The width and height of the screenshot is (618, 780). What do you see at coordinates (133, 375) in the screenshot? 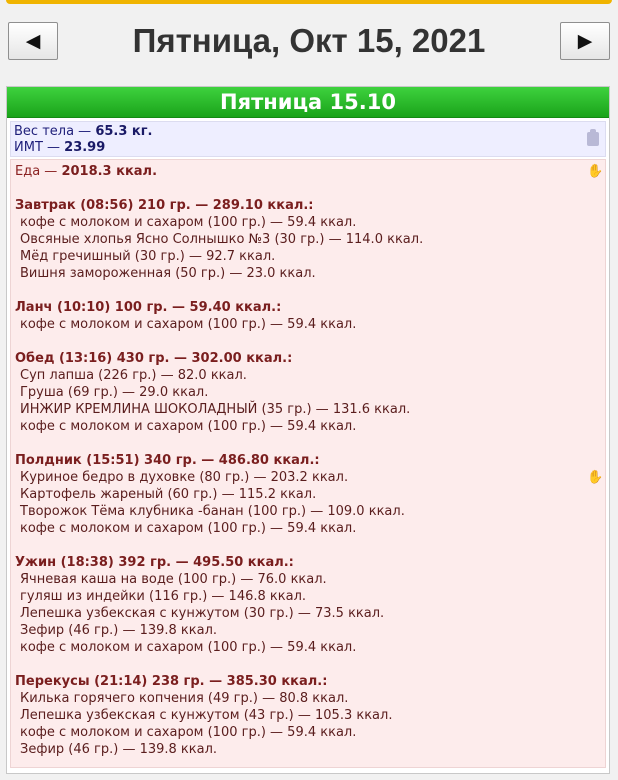
I see `meal-item: Суп лапша (226 гр.) — 82.0 ккал.` at bounding box center [133, 375].